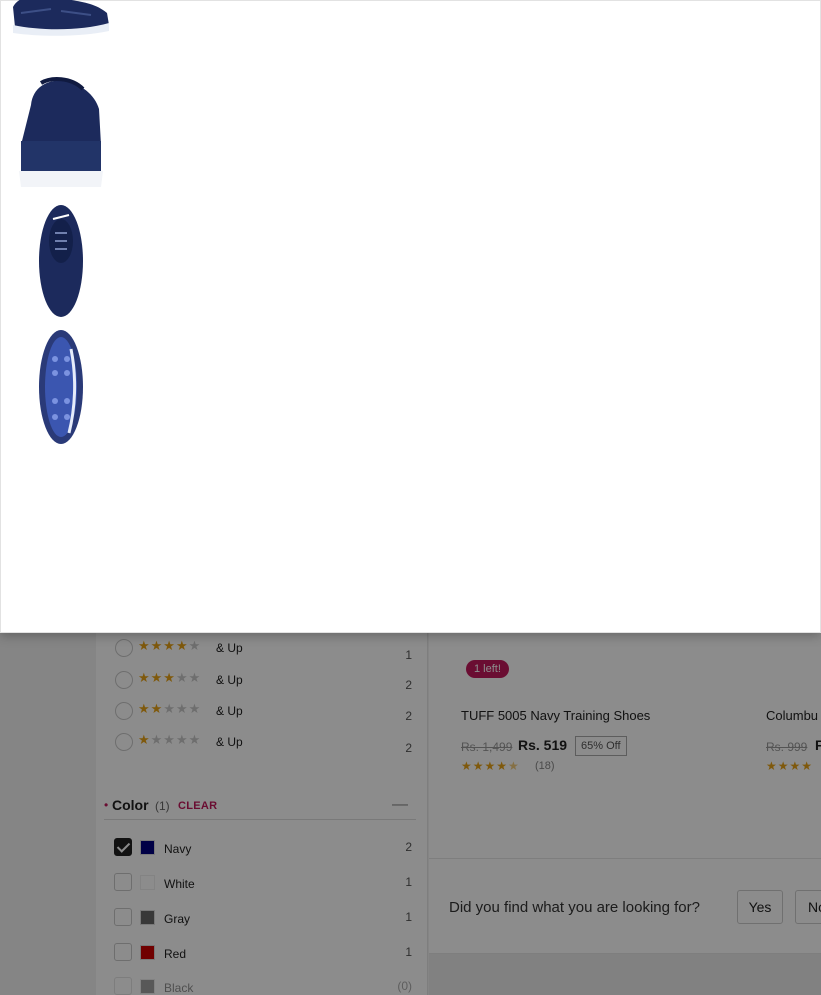 The image size is (821, 995). I want to click on shoe-sole-icon, so click(61, 387).